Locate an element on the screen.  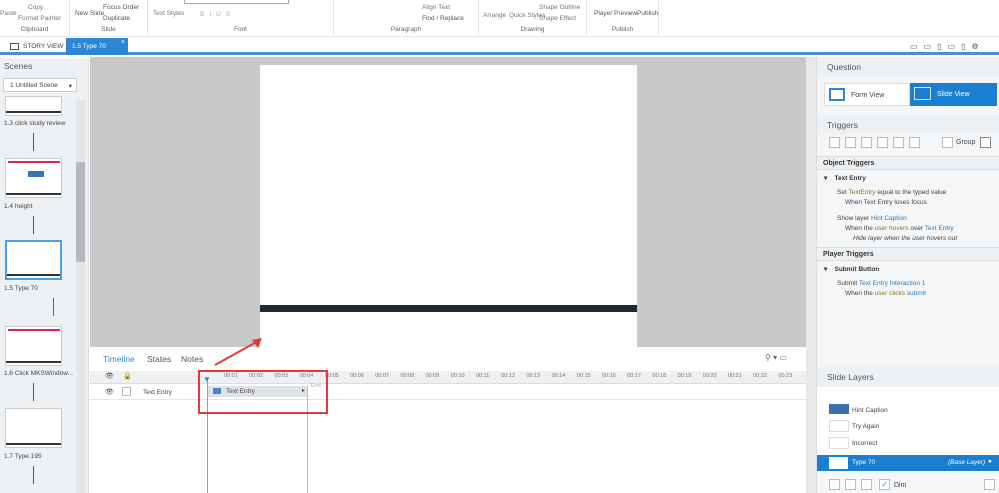
lock-toggle is located at coordinates (126, 391).